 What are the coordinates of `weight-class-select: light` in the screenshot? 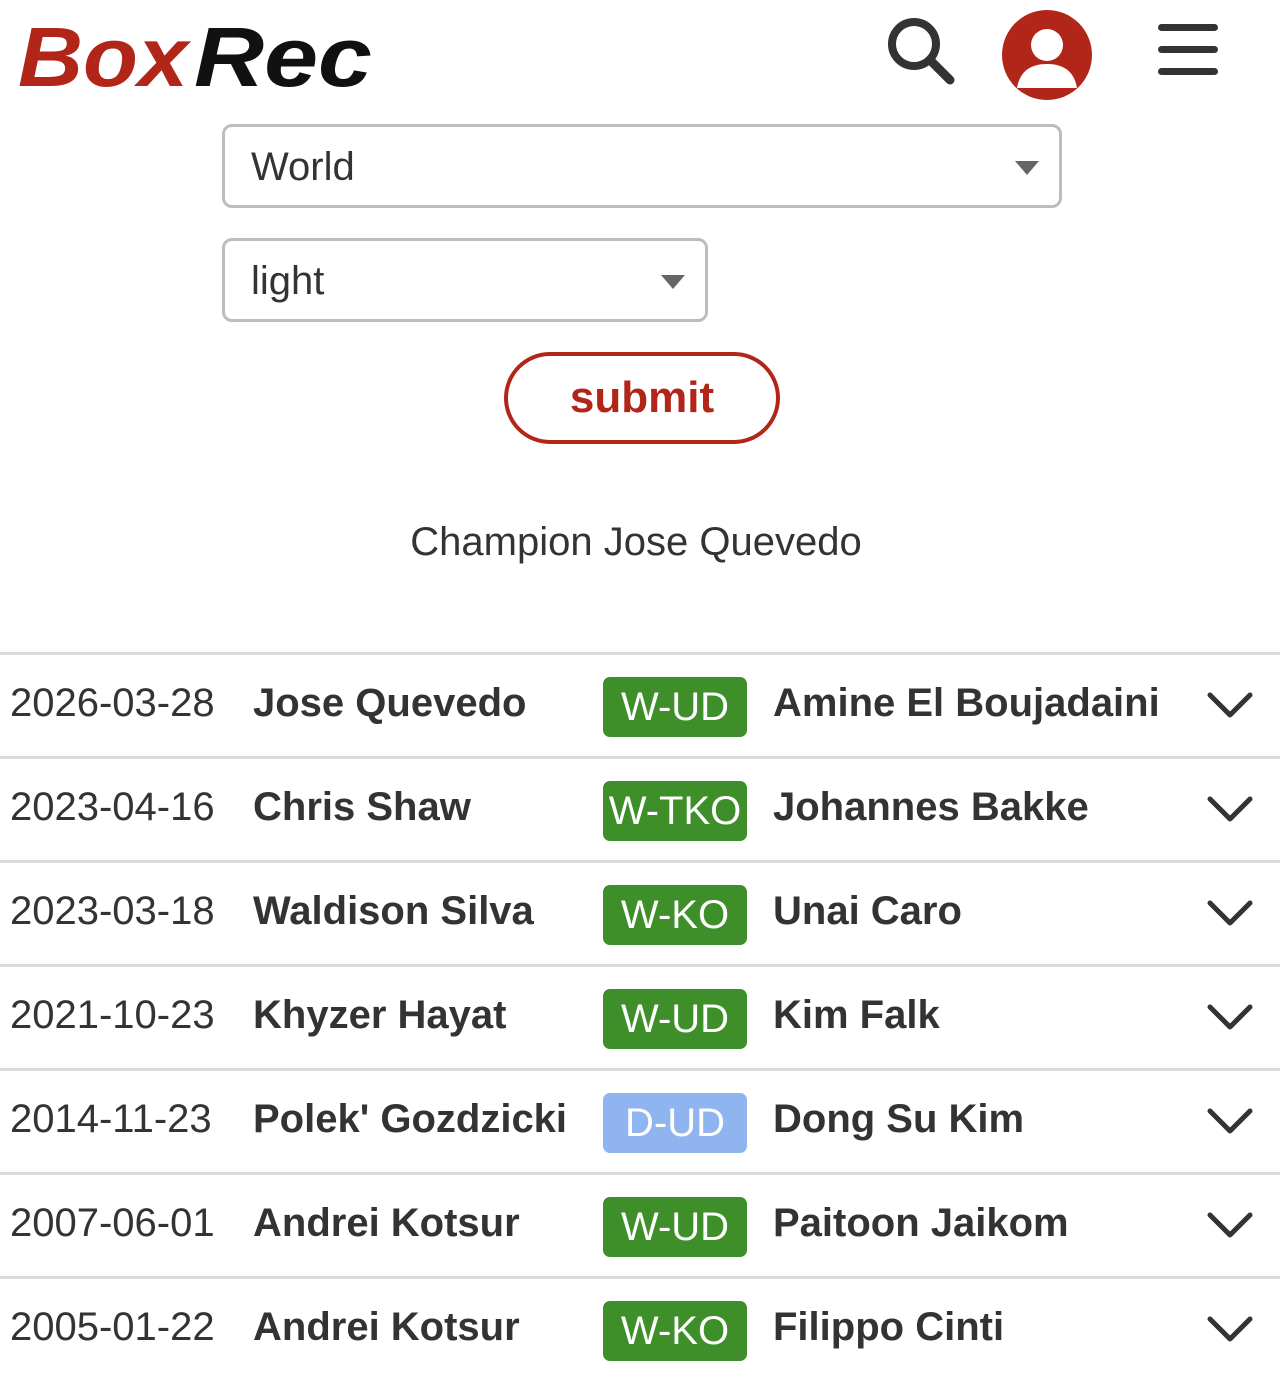 It's located at (465, 280).